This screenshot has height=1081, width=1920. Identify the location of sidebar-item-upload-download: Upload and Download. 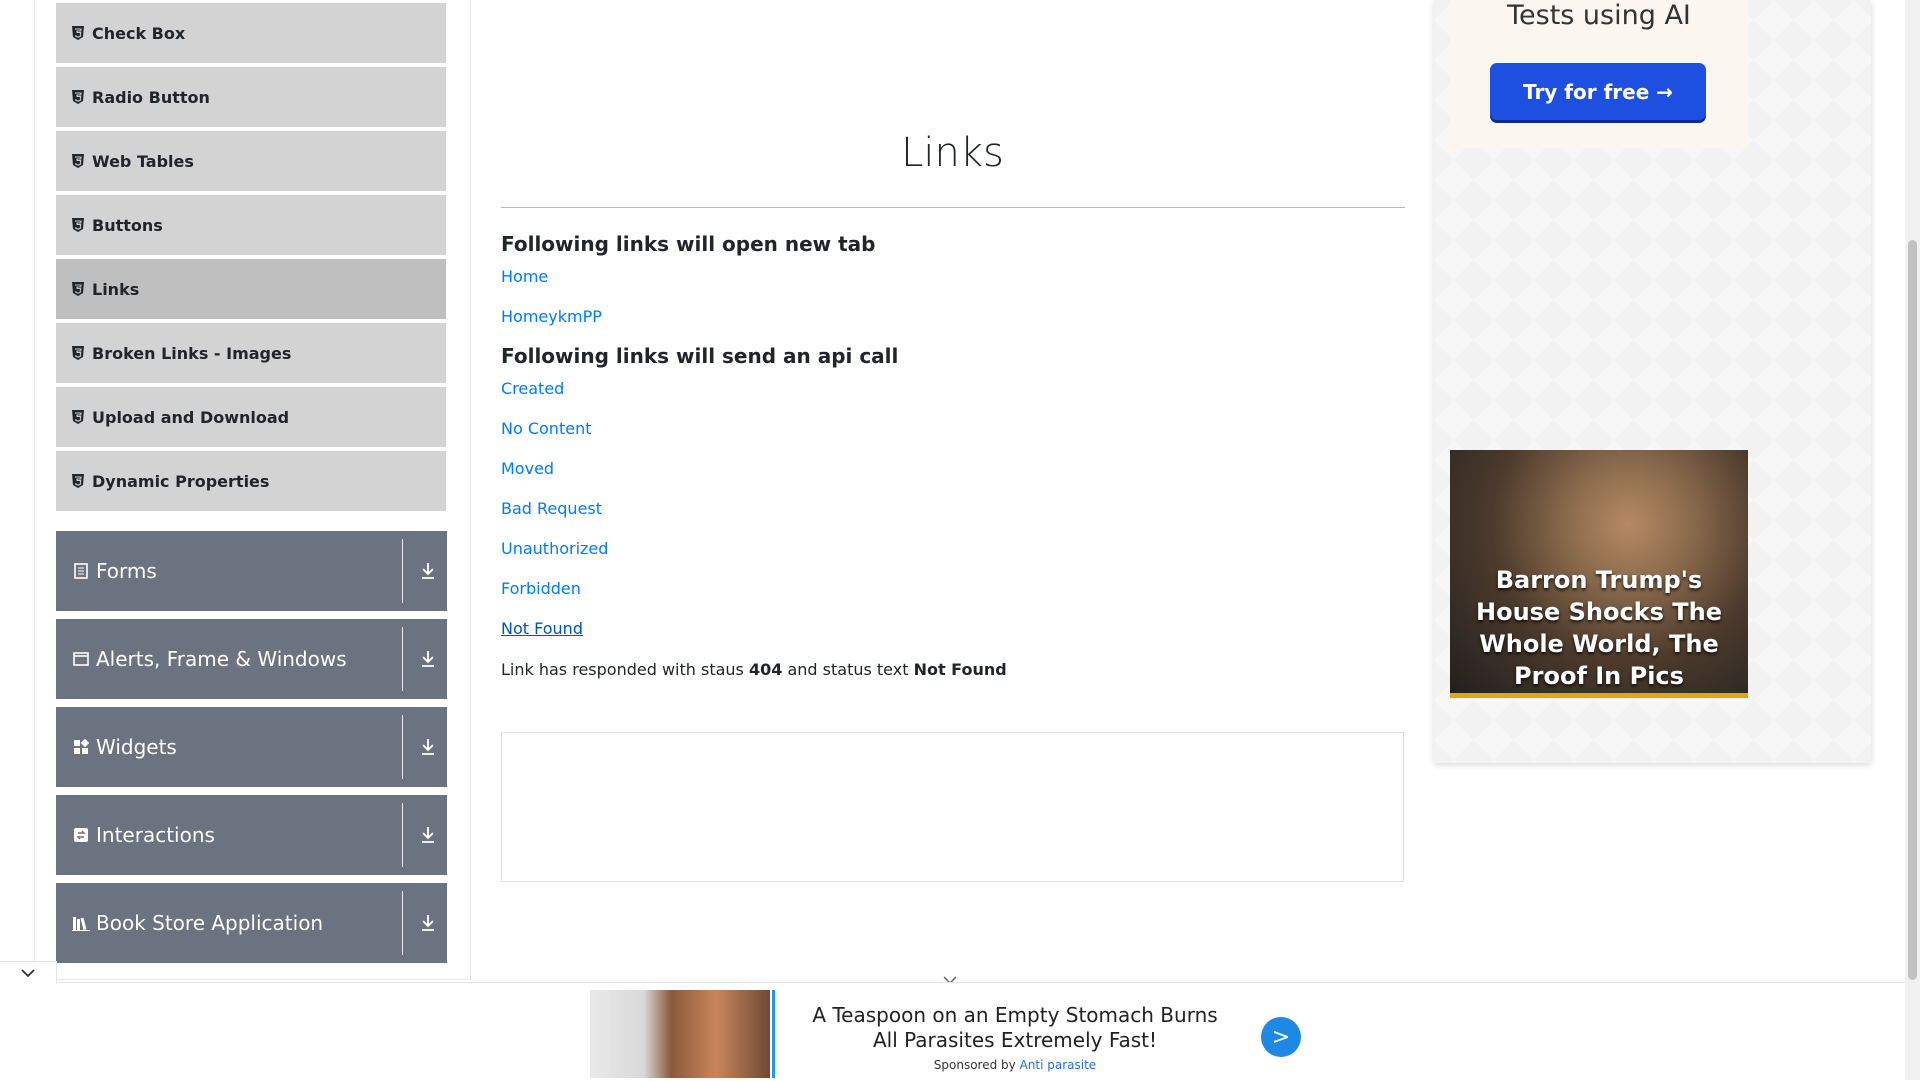
(251, 418).